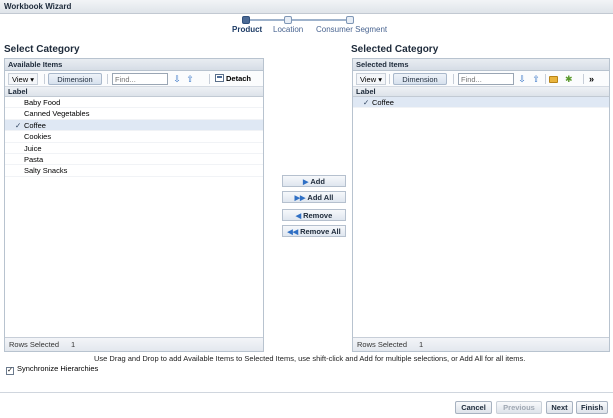 Image resolution: width=613 pixels, height=418 pixels. What do you see at coordinates (134, 148) in the screenshot?
I see `list-item: Juice` at bounding box center [134, 148].